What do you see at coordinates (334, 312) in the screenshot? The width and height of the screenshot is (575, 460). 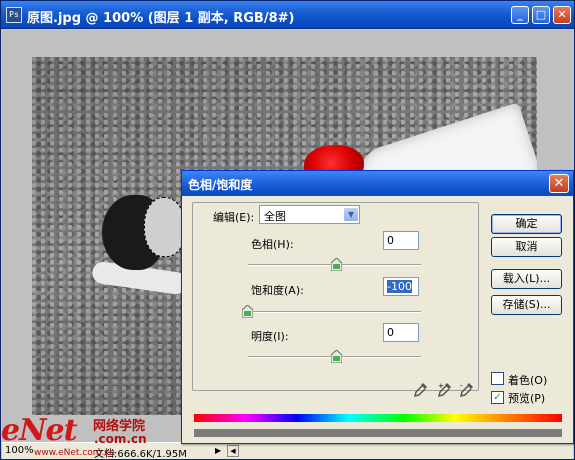 I see `saturation-slider-track` at bounding box center [334, 312].